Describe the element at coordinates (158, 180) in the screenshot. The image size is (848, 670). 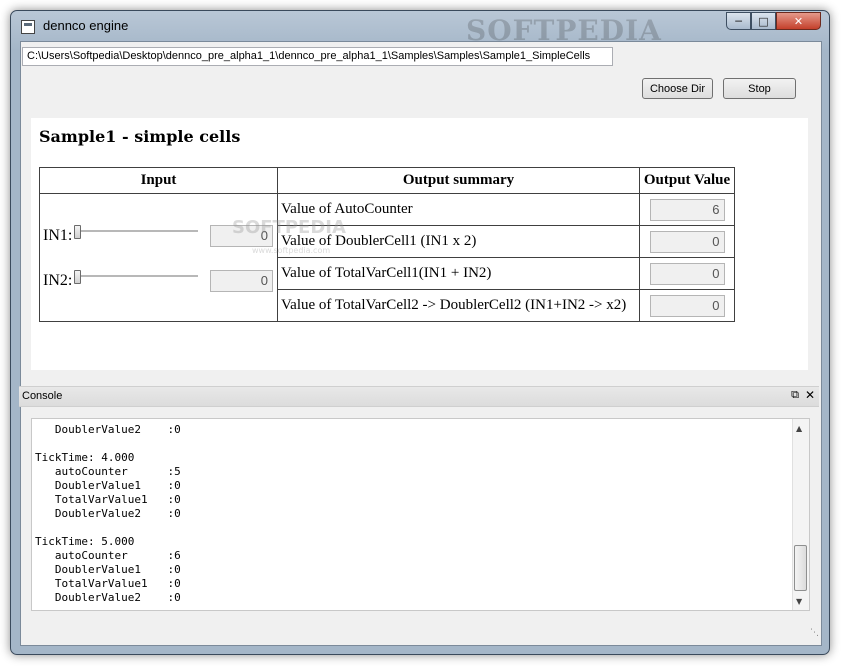
I see `header-input: Input` at that location.